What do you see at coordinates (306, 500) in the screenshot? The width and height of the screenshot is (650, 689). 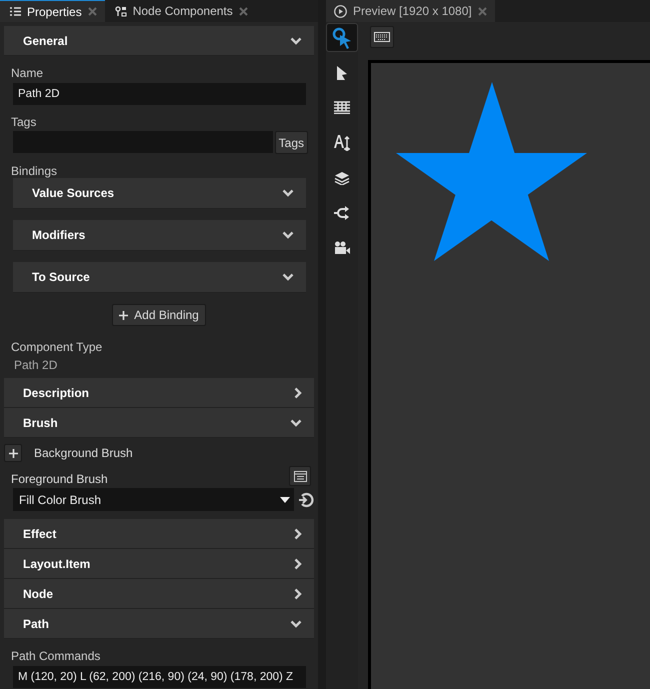 I see `reset-icon` at bounding box center [306, 500].